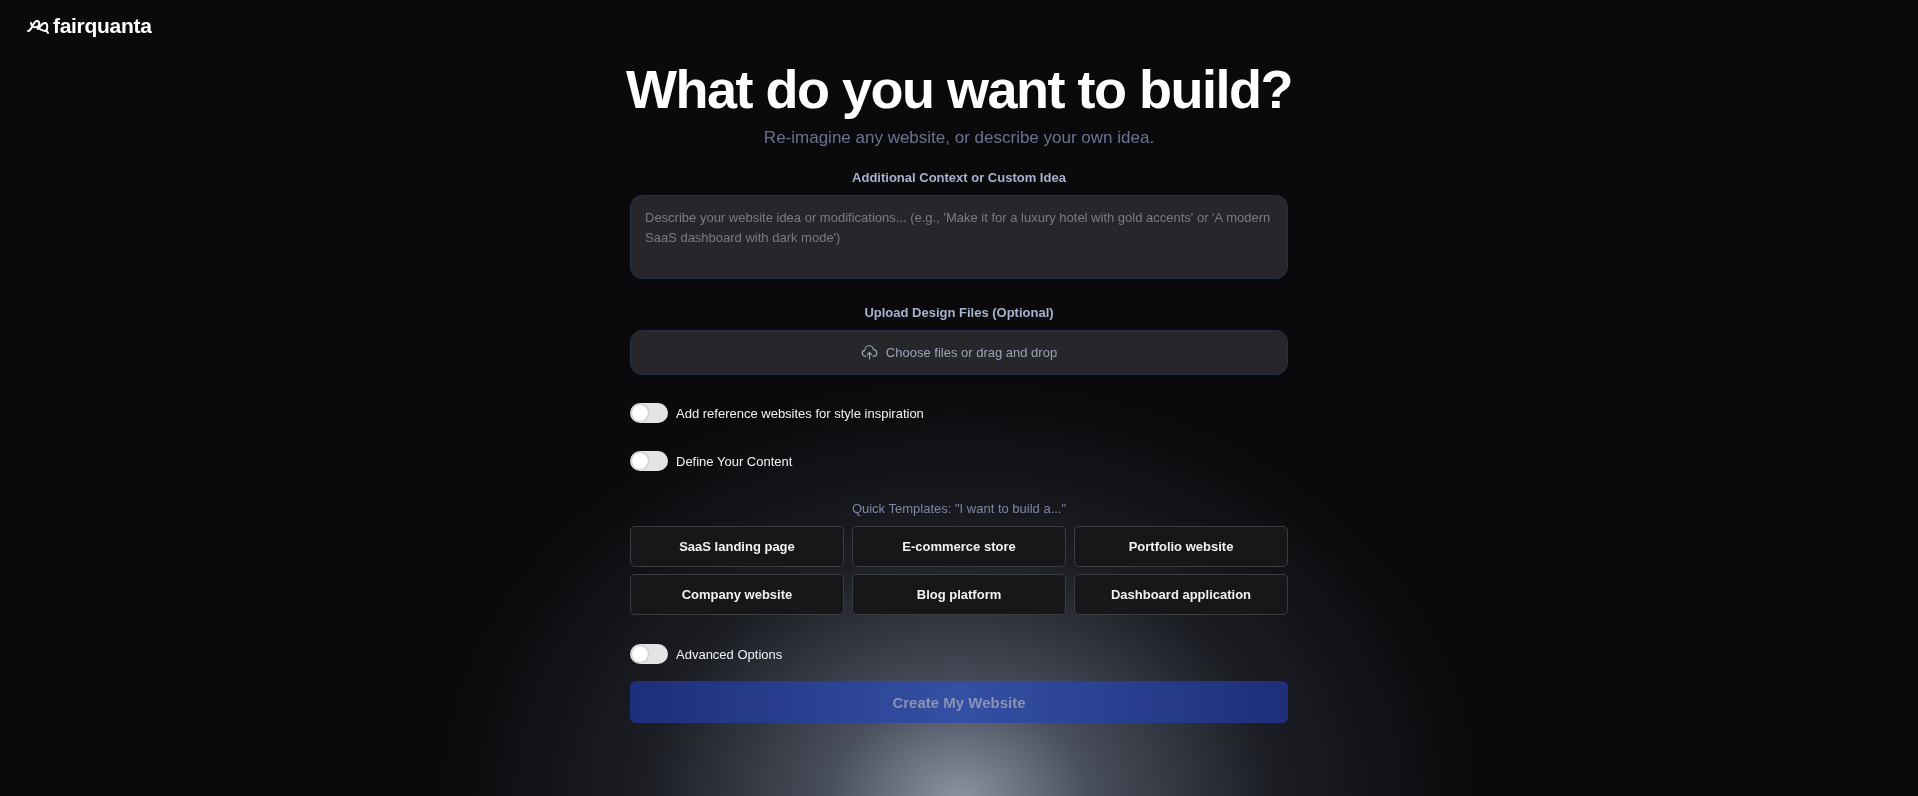 Image resolution: width=1918 pixels, height=796 pixels. Describe the element at coordinates (737, 594) in the screenshot. I see `template-button: Company website` at that location.